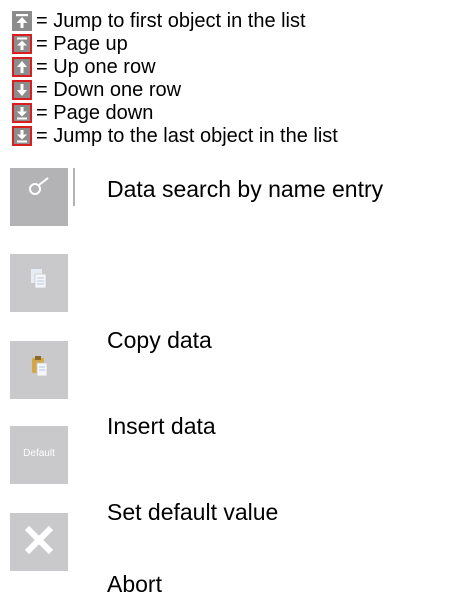 This screenshot has width=462, height=601. Describe the element at coordinates (171, 21) in the screenshot. I see `legend-text: = Jump to first object in the list` at that location.